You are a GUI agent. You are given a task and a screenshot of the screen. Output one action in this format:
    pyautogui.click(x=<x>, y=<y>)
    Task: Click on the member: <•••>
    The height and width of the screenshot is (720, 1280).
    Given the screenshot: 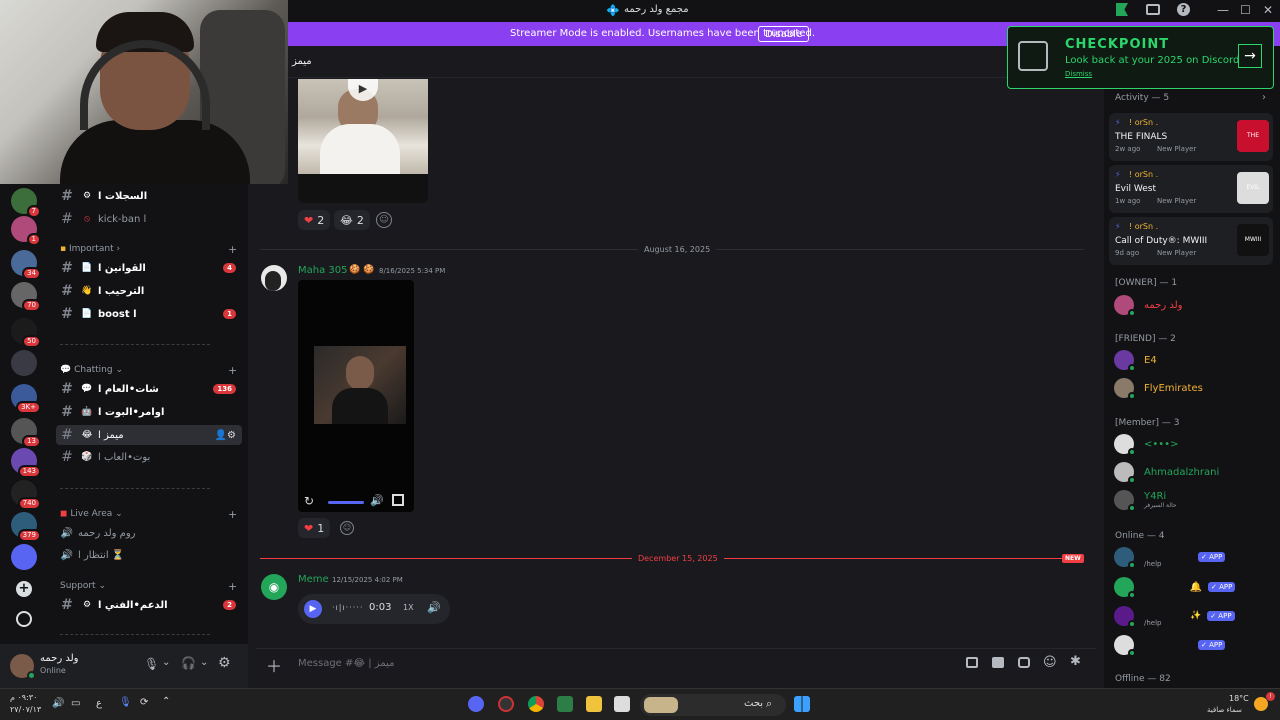 What is the action you would take?
    pyautogui.click(x=1146, y=444)
    